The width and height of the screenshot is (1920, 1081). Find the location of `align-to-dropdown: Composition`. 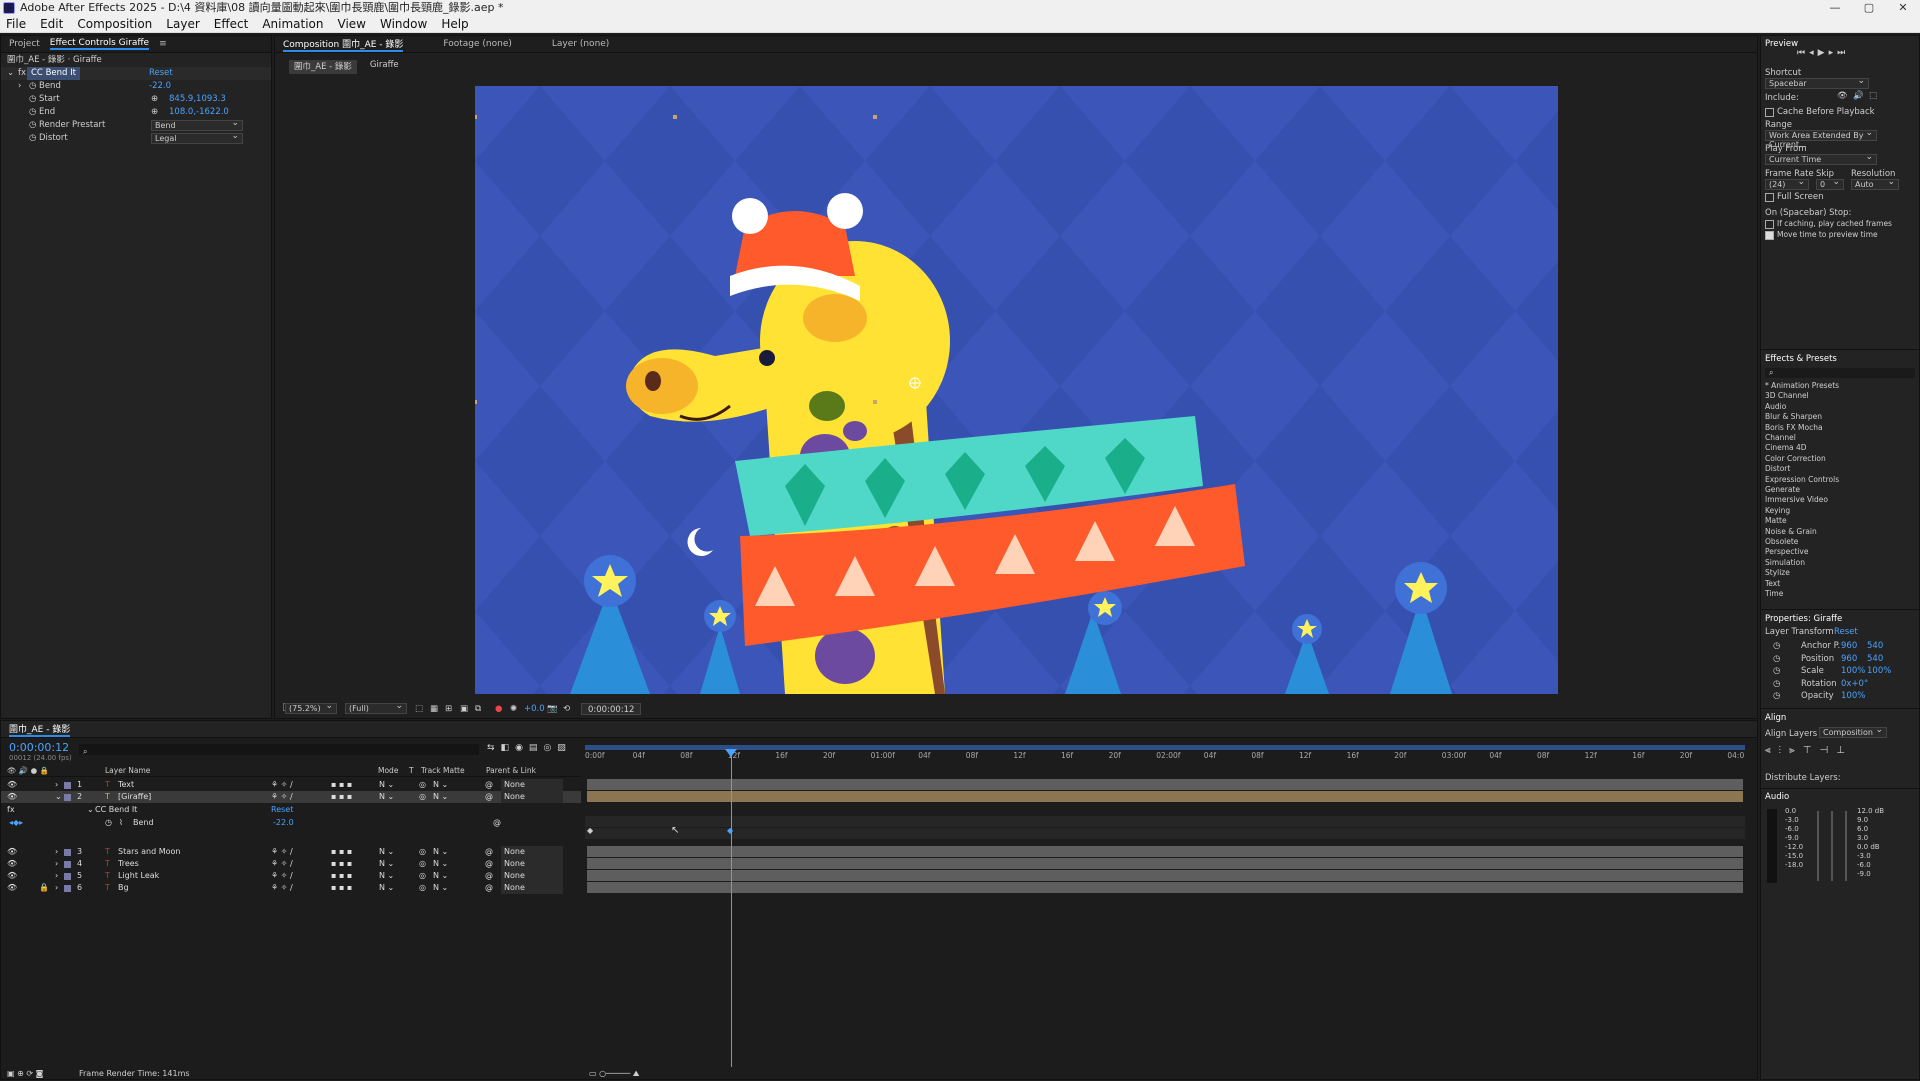

align-to-dropdown: Composition is located at coordinates (1853, 732).